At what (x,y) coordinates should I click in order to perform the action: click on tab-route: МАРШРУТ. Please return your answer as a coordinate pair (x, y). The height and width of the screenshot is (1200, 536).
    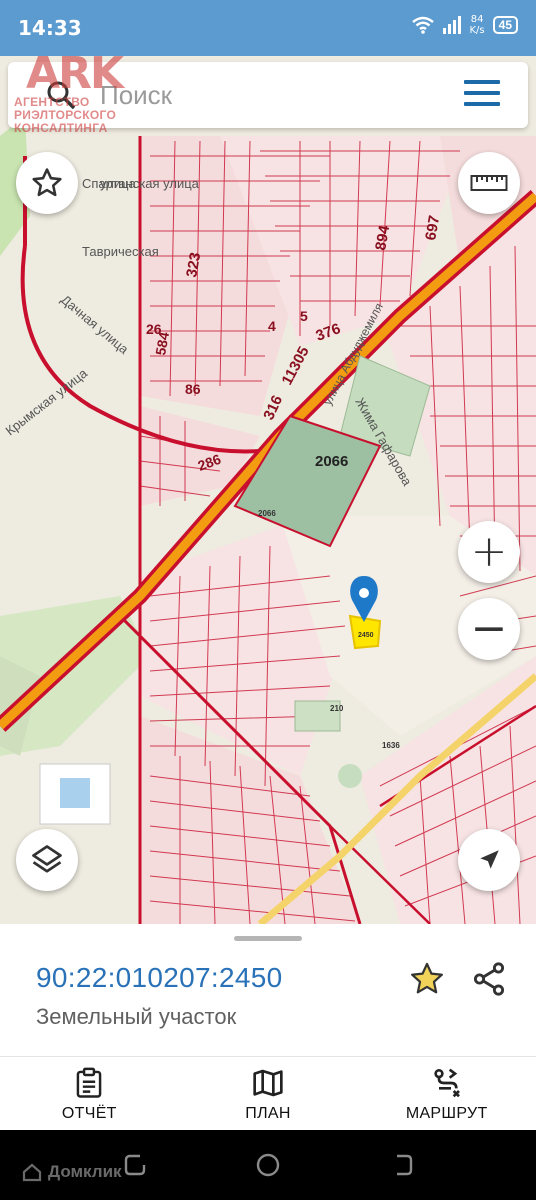
    Looking at the image, I should click on (446, 1093).